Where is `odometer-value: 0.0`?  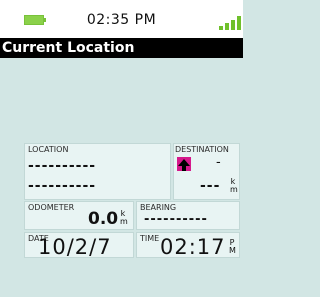 odometer-value: 0.0 is located at coordinates (103, 219).